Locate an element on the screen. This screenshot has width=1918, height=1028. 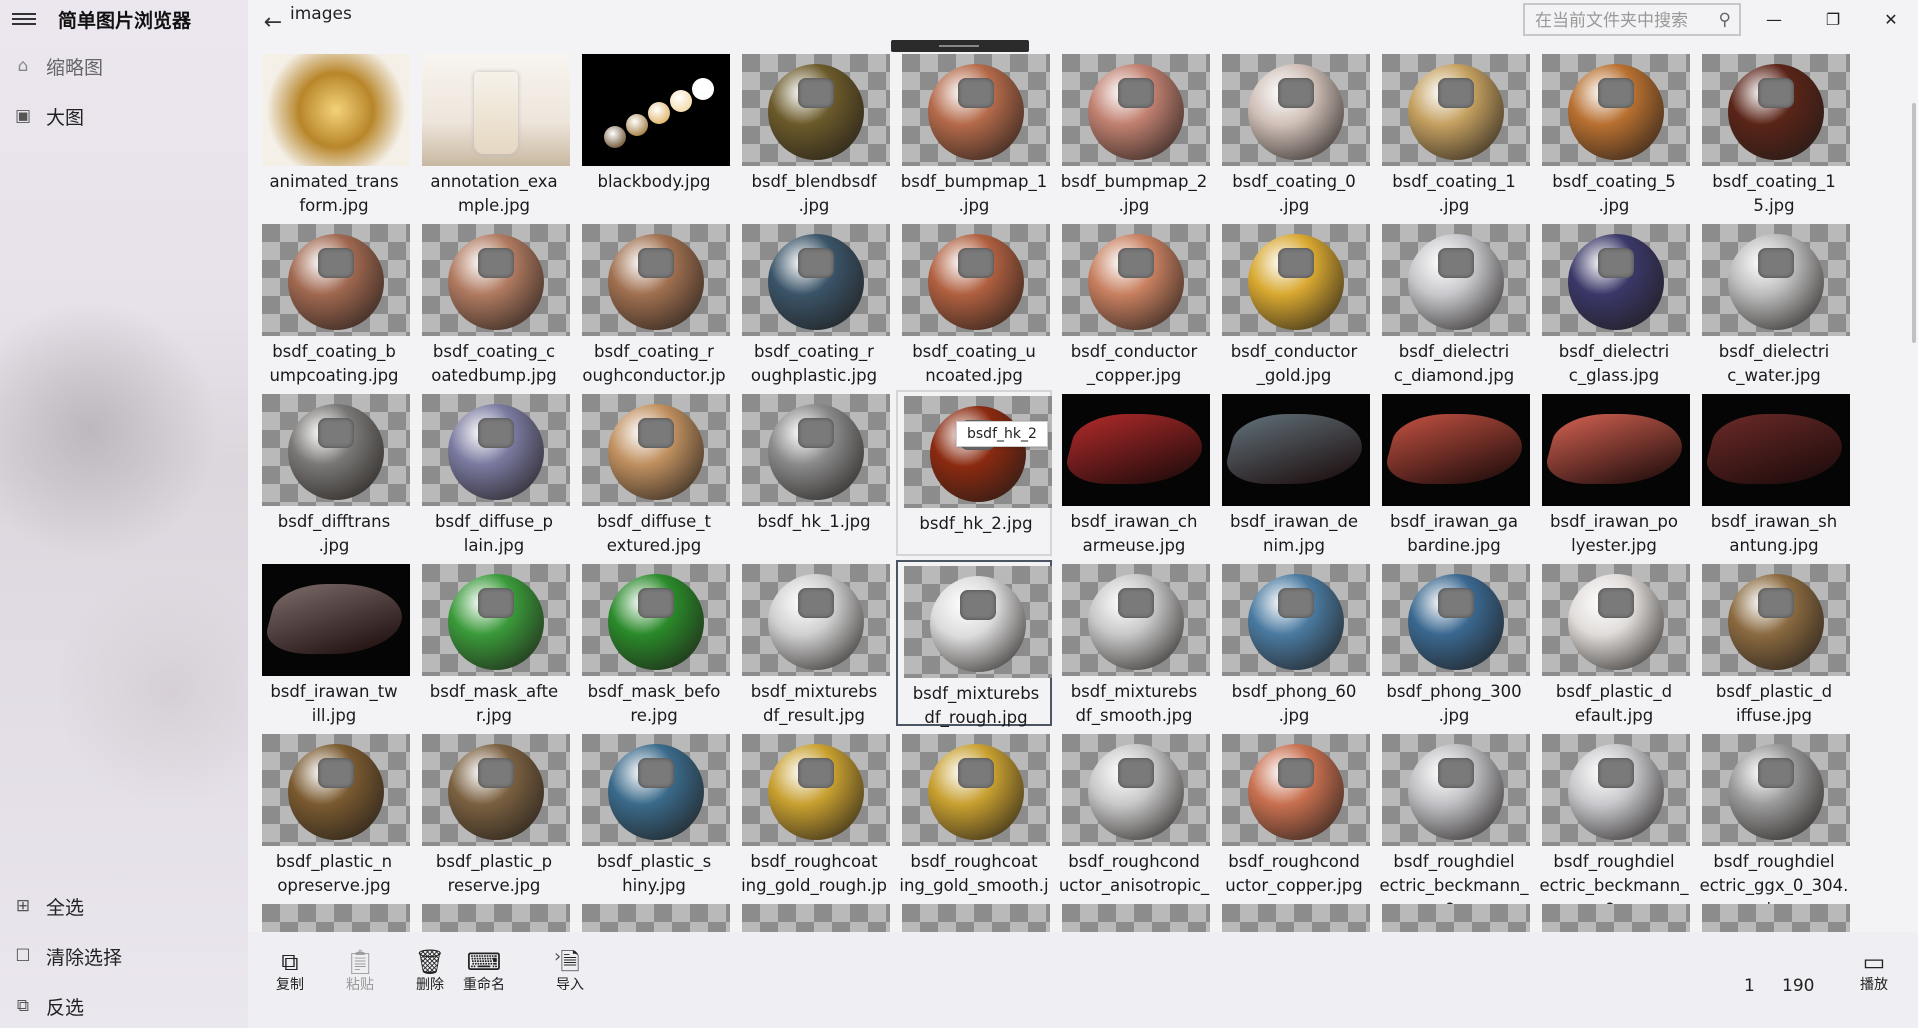
thumbnail-item: bsdf_coating_roughconductor.jpg is located at coordinates (654, 314).